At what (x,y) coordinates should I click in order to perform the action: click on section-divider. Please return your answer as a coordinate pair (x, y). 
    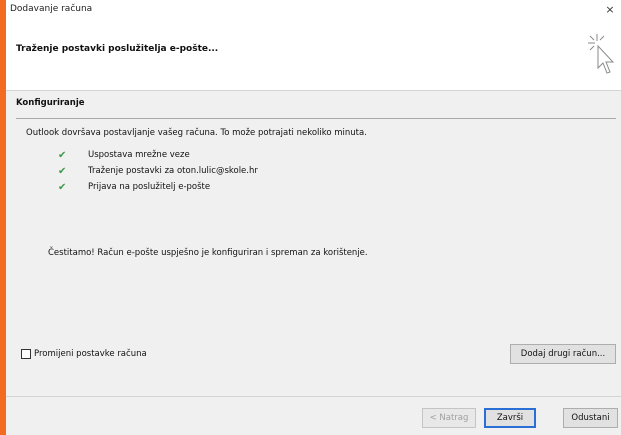
    Looking at the image, I should click on (316, 118).